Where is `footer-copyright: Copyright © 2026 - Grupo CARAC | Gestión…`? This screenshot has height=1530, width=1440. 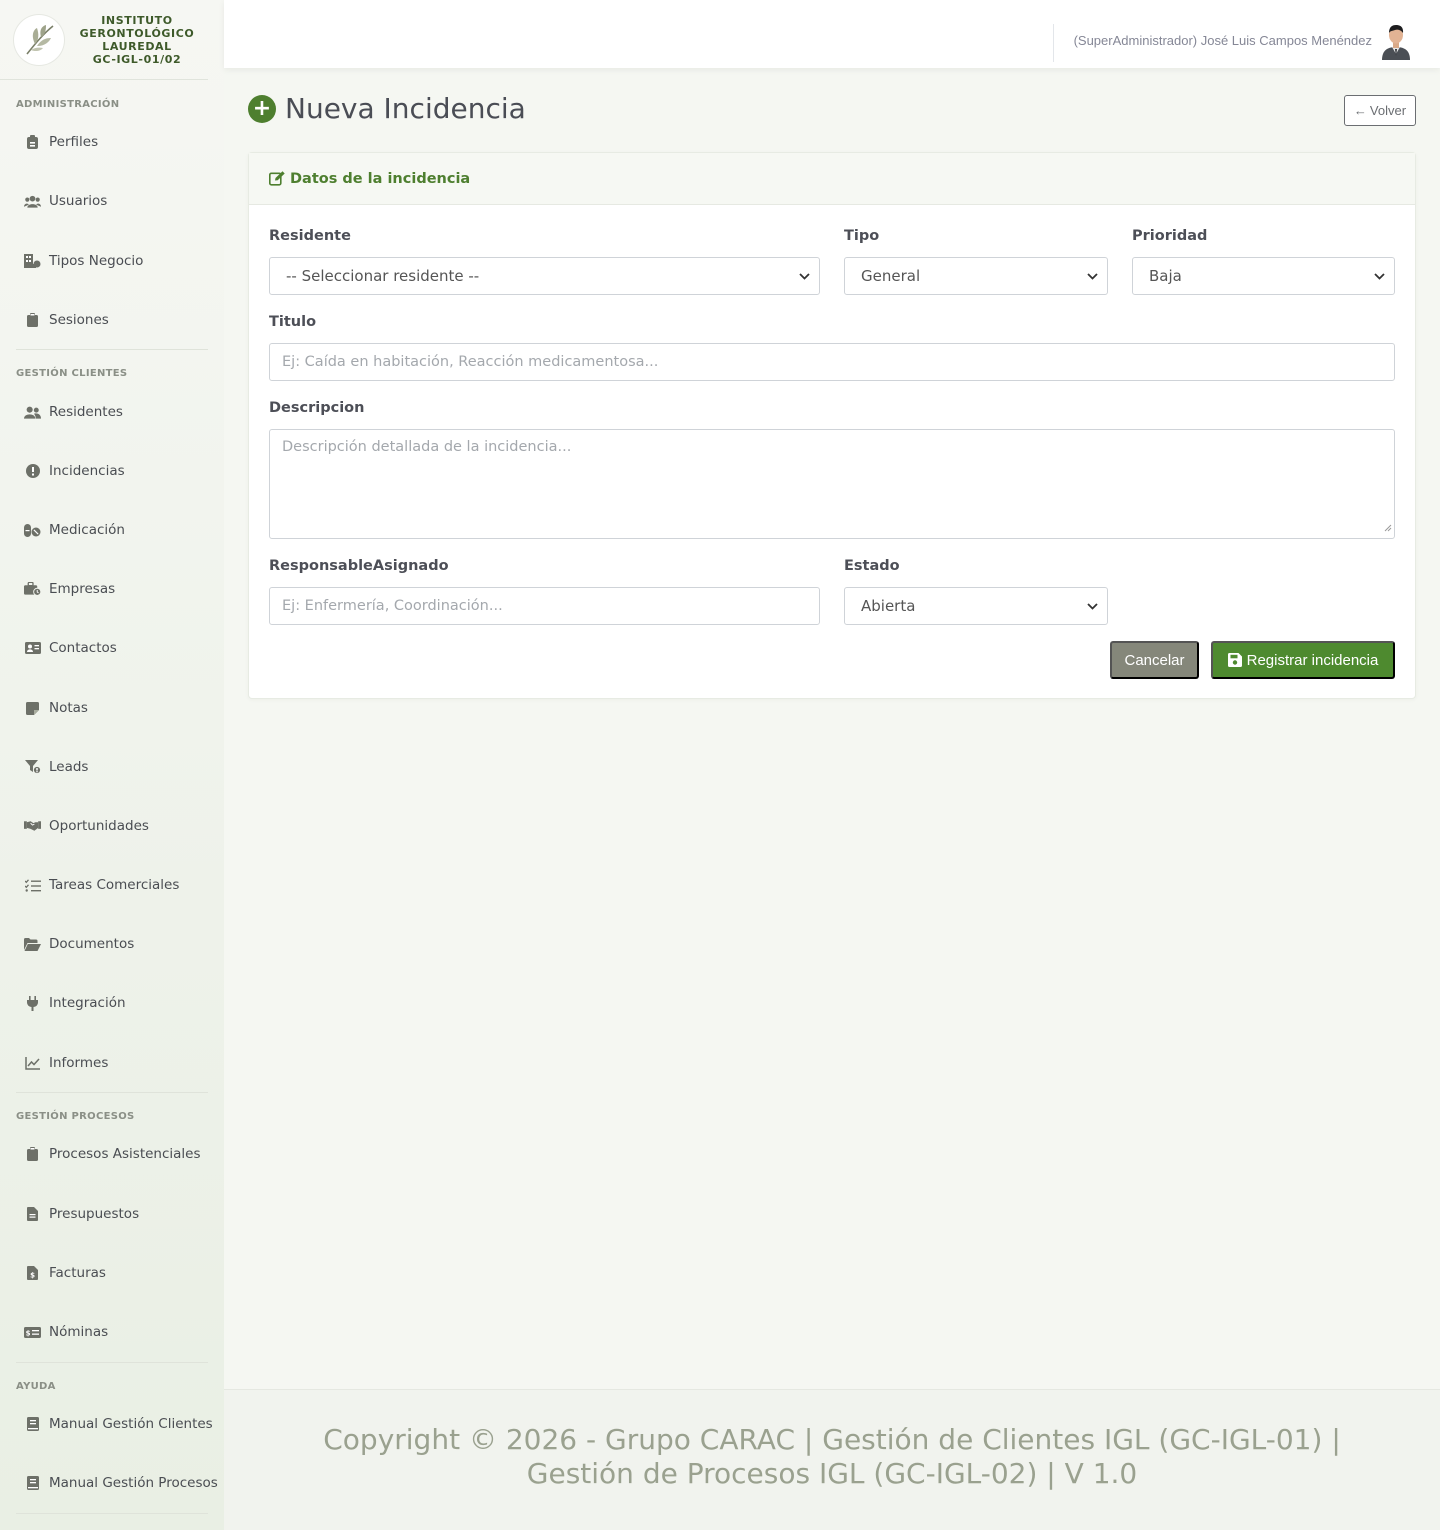 footer-copyright: Copyright © 2026 - Grupo CARAC | Gestión… is located at coordinates (832, 1456).